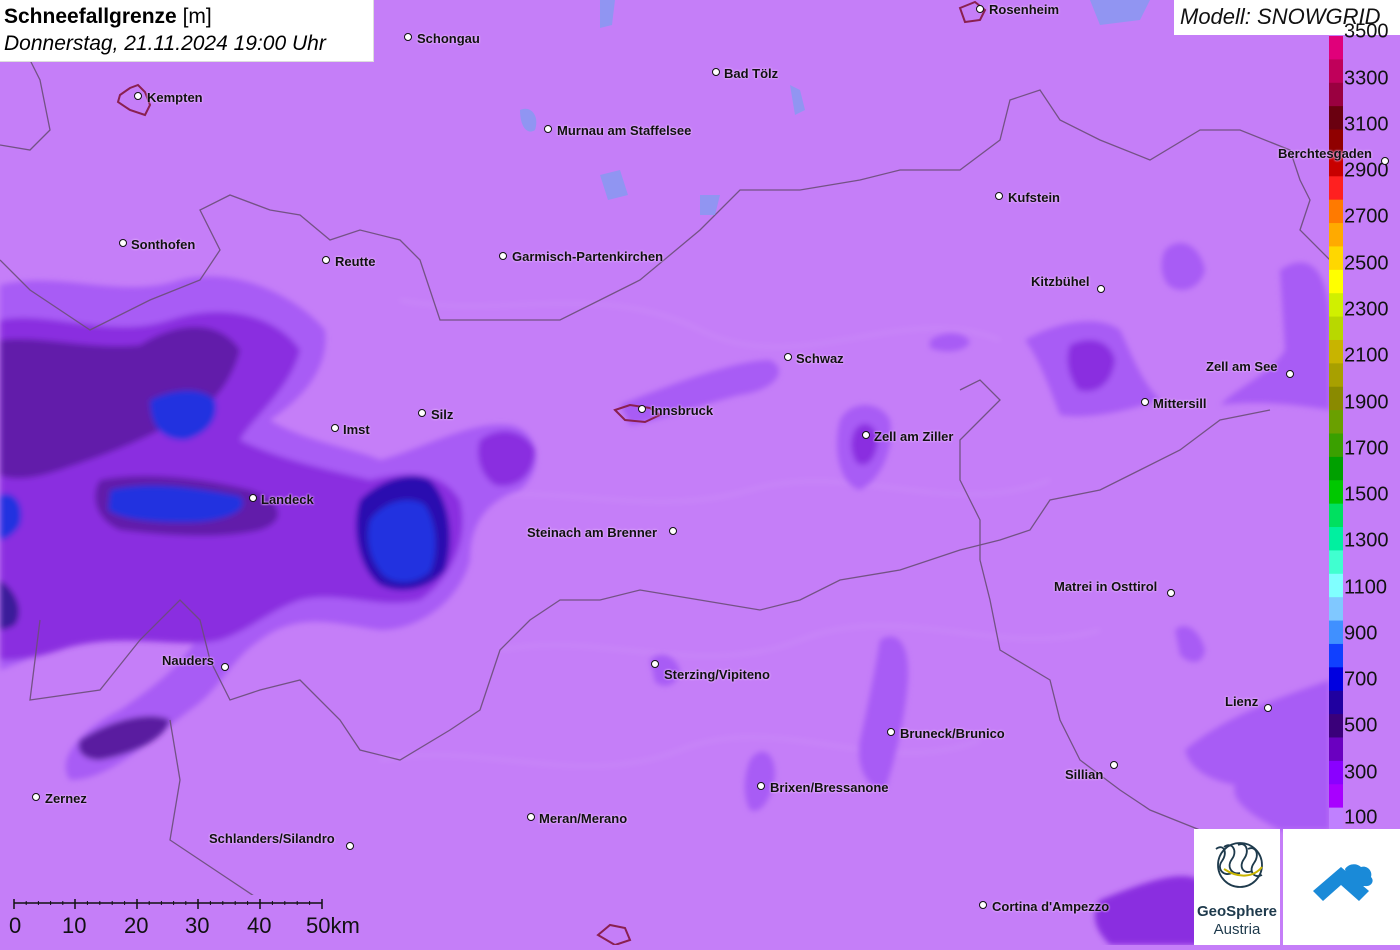  What do you see at coordinates (914, 436) in the screenshot?
I see `city-label: Zell am Ziller` at bounding box center [914, 436].